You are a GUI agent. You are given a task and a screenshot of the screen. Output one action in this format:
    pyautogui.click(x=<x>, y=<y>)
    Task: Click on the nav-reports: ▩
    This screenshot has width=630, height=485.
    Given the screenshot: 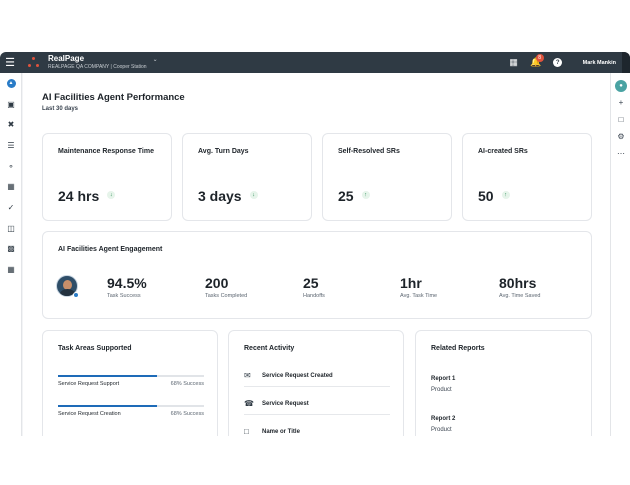 What is the action you would take?
    pyautogui.click(x=11, y=249)
    